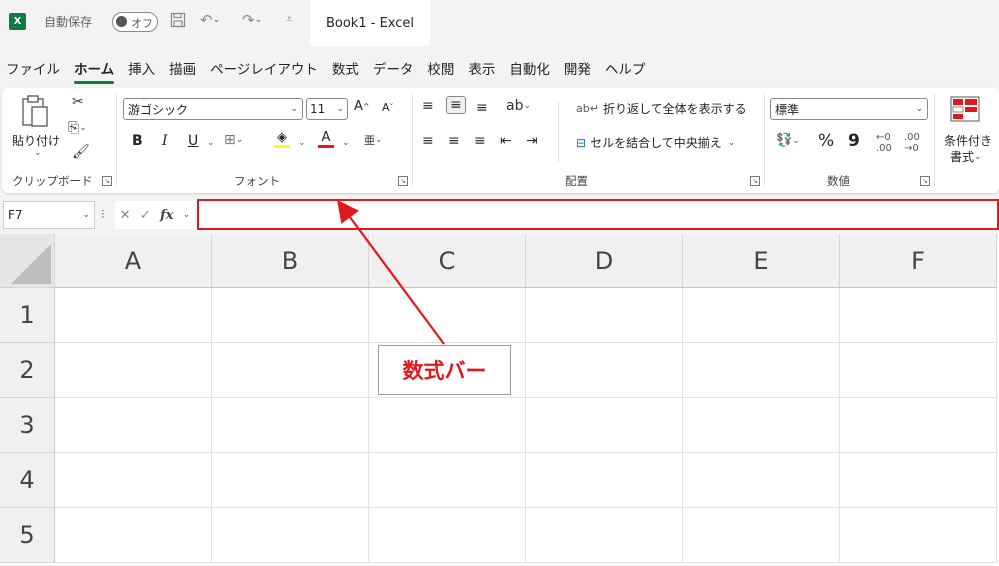 This screenshot has width=999, height=566. Describe the element at coordinates (506, 141) in the screenshot. I see `decrease-indent-icon: ⇤` at that location.